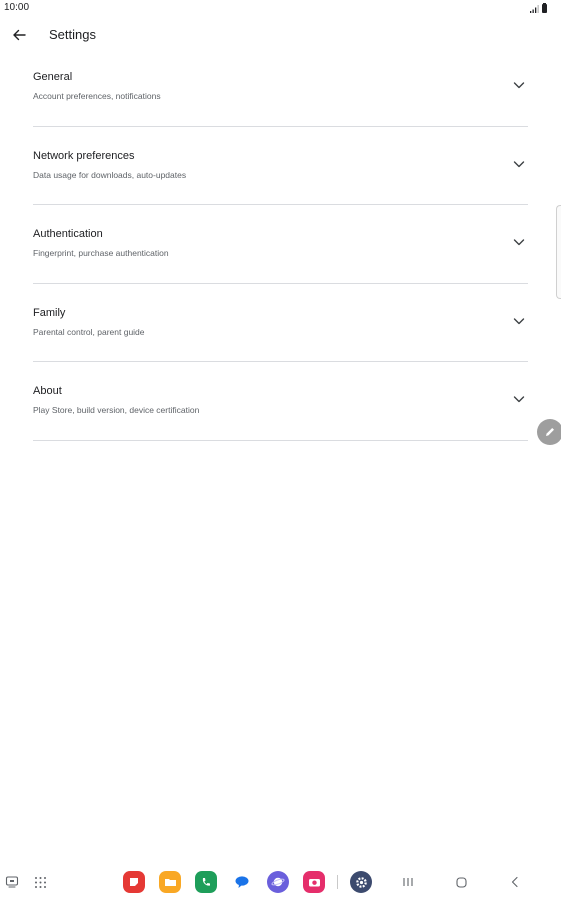 The image size is (561, 898). What do you see at coordinates (280, 323) in the screenshot?
I see `setting-family: Family Parental control, parent guide` at bounding box center [280, 323].